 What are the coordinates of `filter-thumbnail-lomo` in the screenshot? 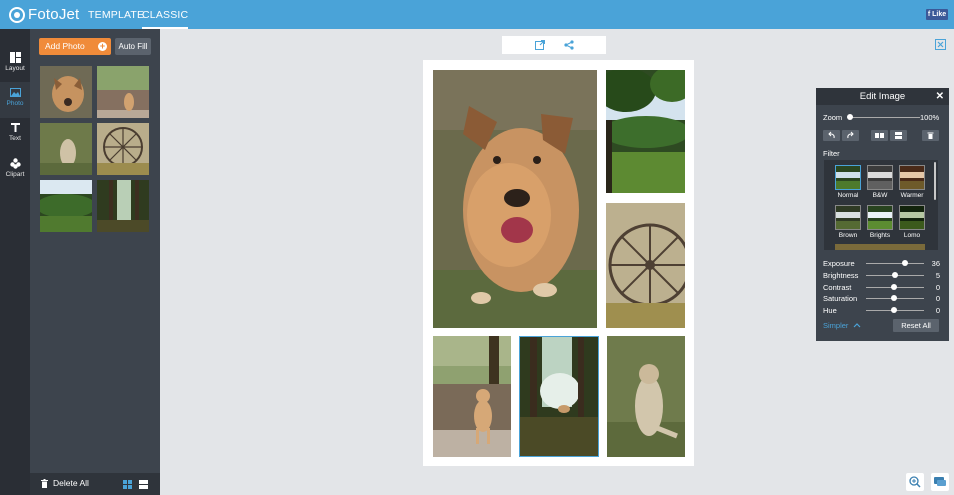 It's located at (912, 217).